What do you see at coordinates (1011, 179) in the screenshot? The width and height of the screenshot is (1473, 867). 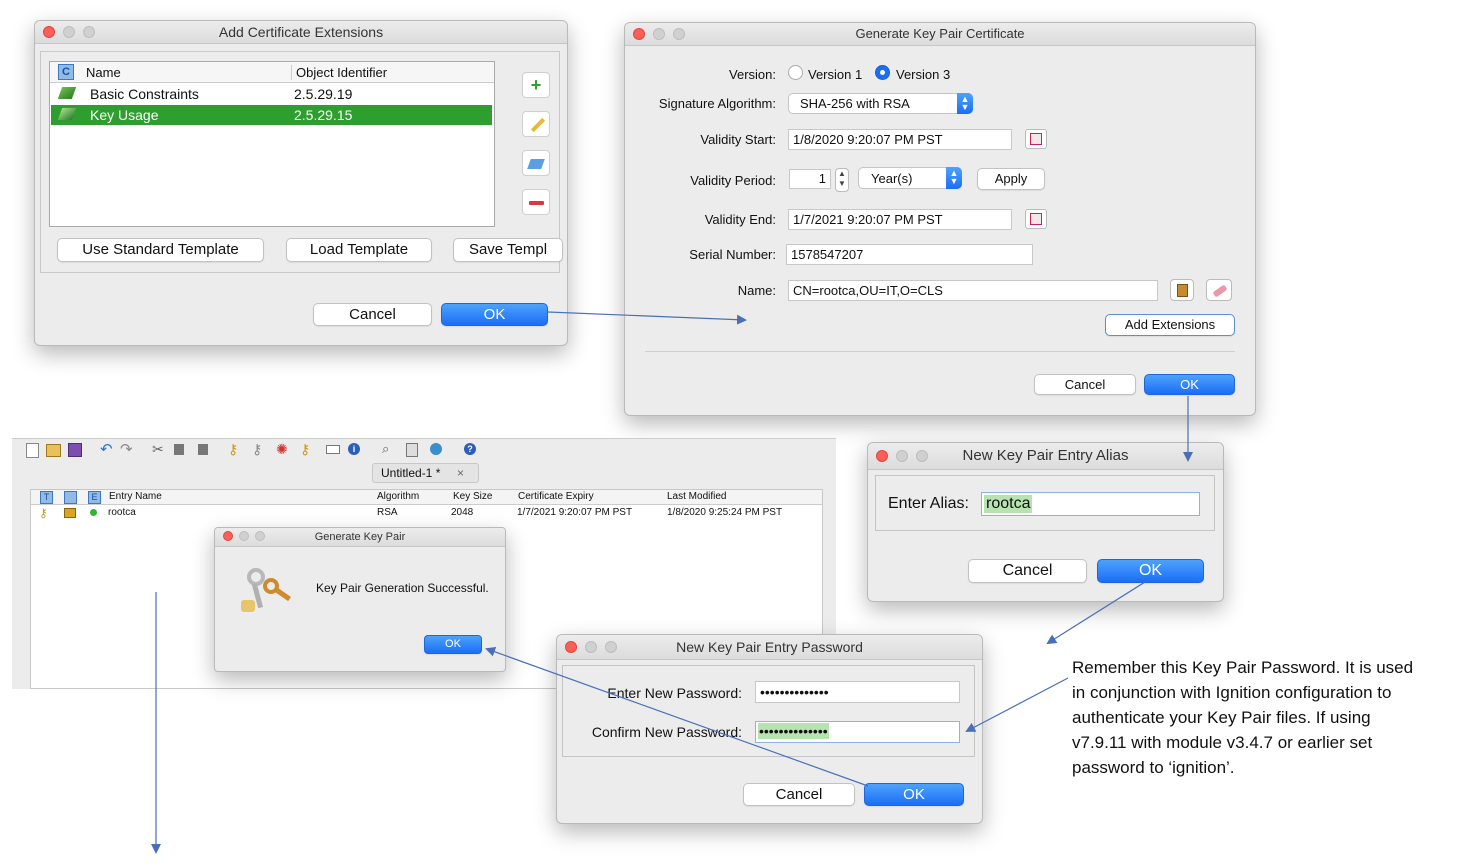 I see `apply-button: Apply` at bounding box center [1011, 179].